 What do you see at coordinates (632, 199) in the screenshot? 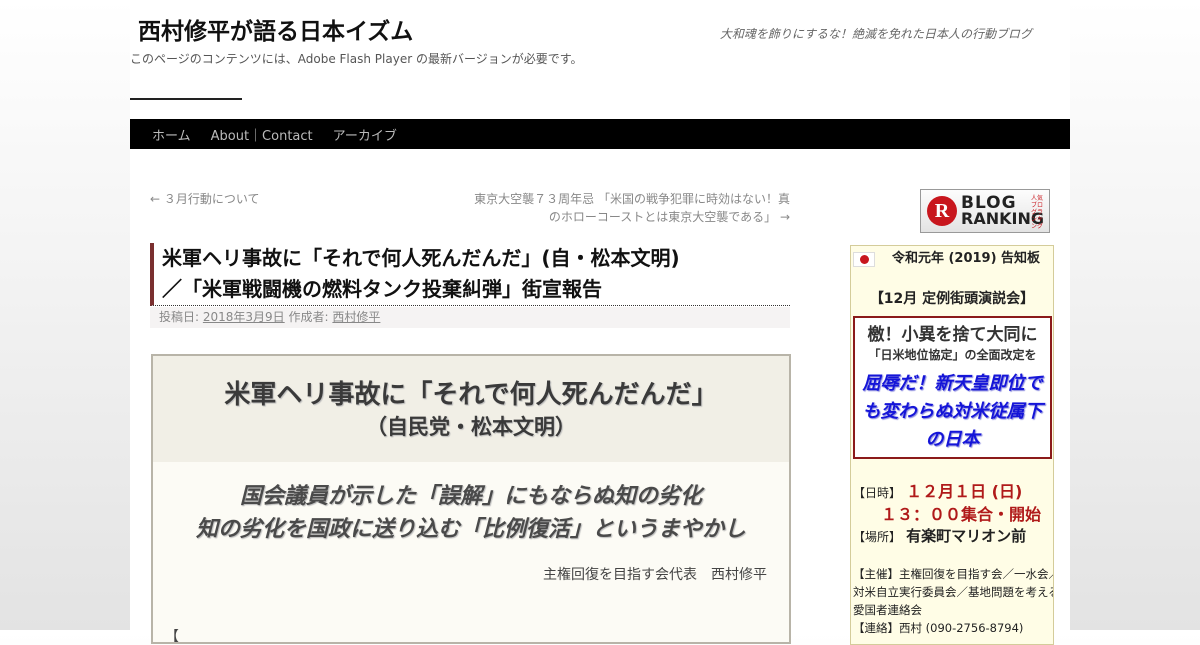
I see `next-post-line-1: 東京大空襲７３周年忌 「米国の戦争犯罪に時効はない！真` at bounding box center [632, 199].